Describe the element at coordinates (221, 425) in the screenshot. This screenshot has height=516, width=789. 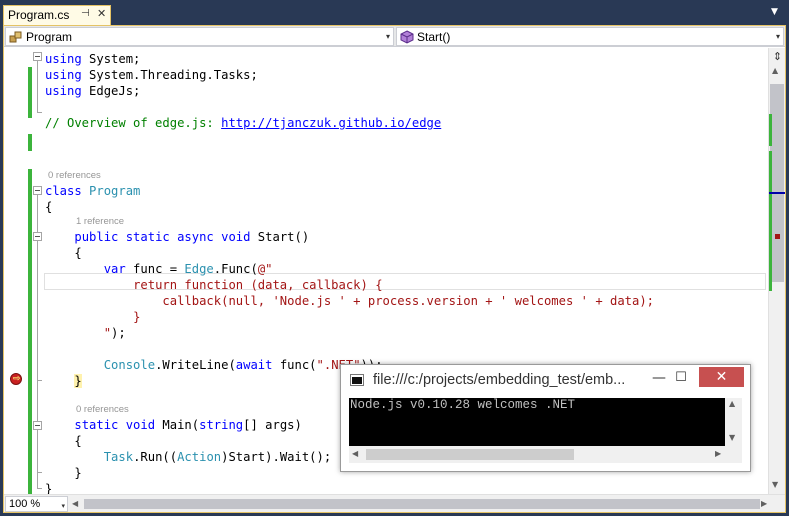
I see `keyword: string` at that location.